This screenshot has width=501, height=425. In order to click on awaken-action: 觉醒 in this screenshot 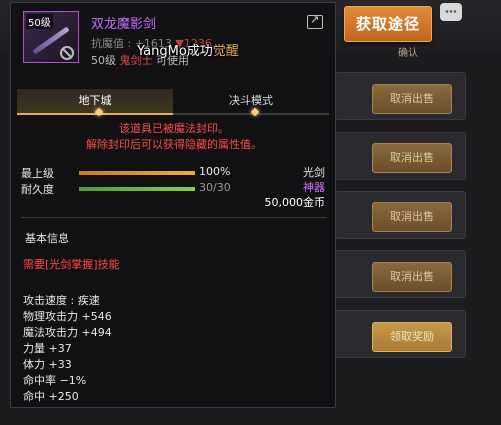, I will do `click(225, 51)`.